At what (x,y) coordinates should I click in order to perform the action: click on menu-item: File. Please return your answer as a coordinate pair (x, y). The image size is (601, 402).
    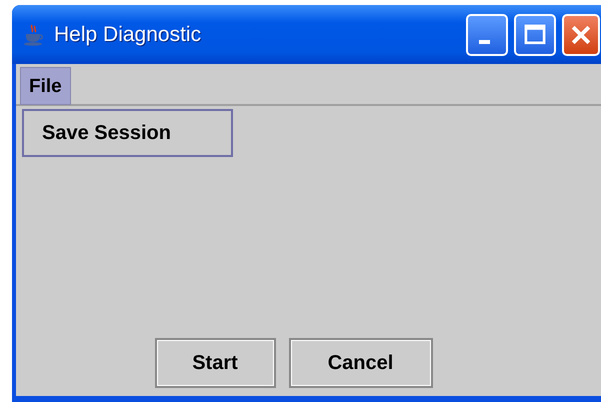
    Looking at the image, I should click on (45, 86).